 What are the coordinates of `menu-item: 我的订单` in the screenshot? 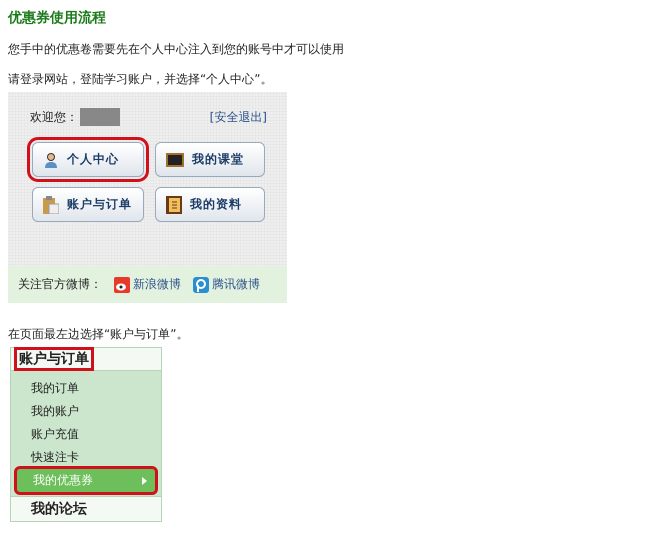 It's located at (86, 388).